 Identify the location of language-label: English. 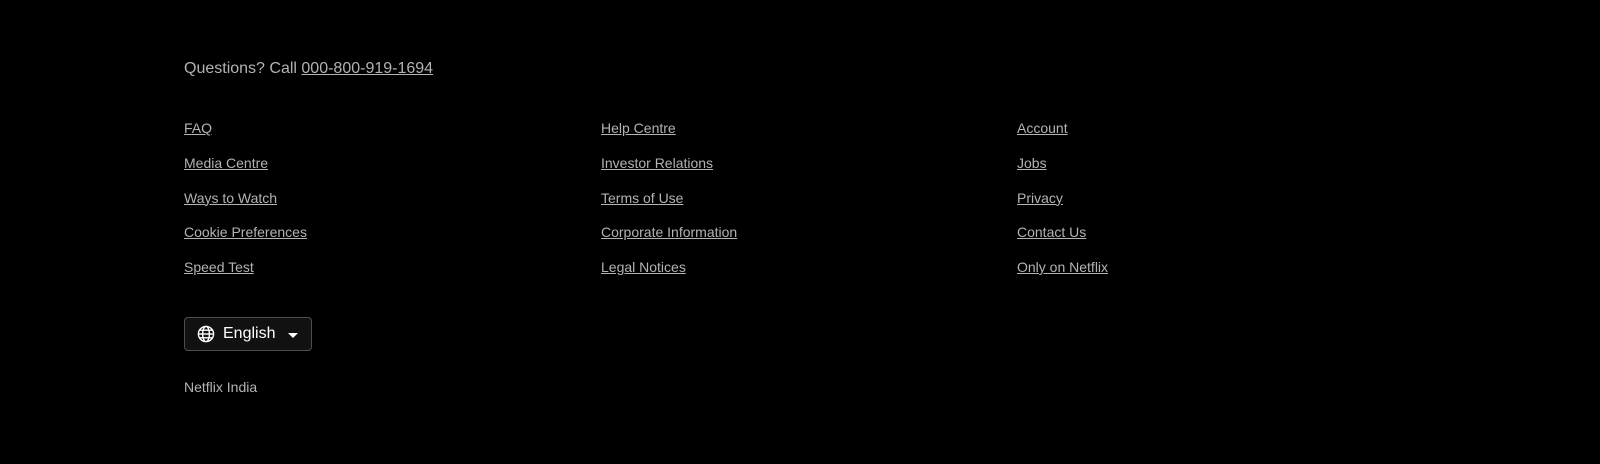
(249, 333).